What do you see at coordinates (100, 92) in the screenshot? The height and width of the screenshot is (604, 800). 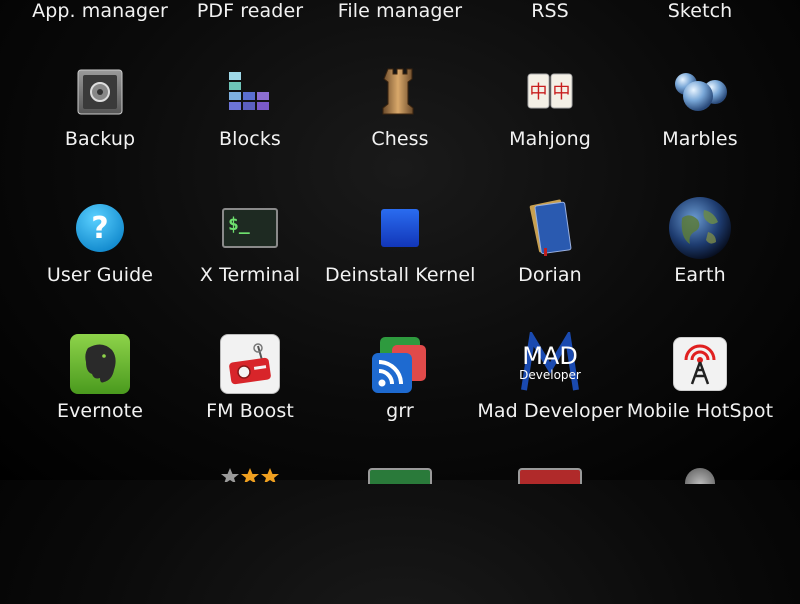 I see `safe-icon` at bounding box center [100, 92].